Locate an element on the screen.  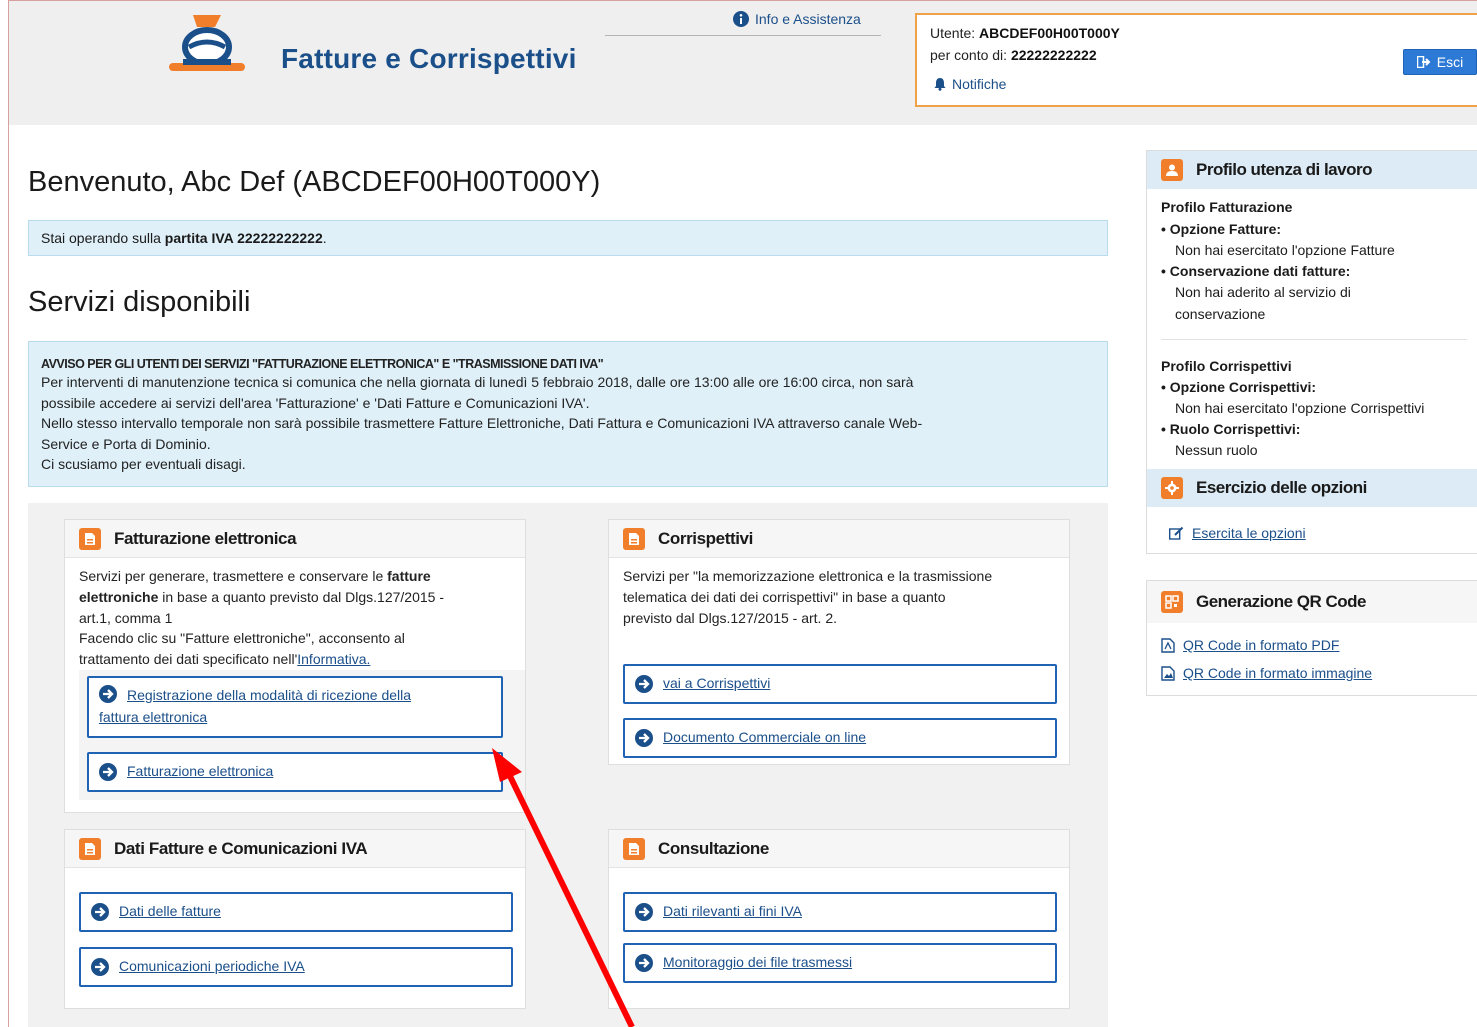
info-assistenza-link: Info e Assistenza is located at coordinates (797, 19).